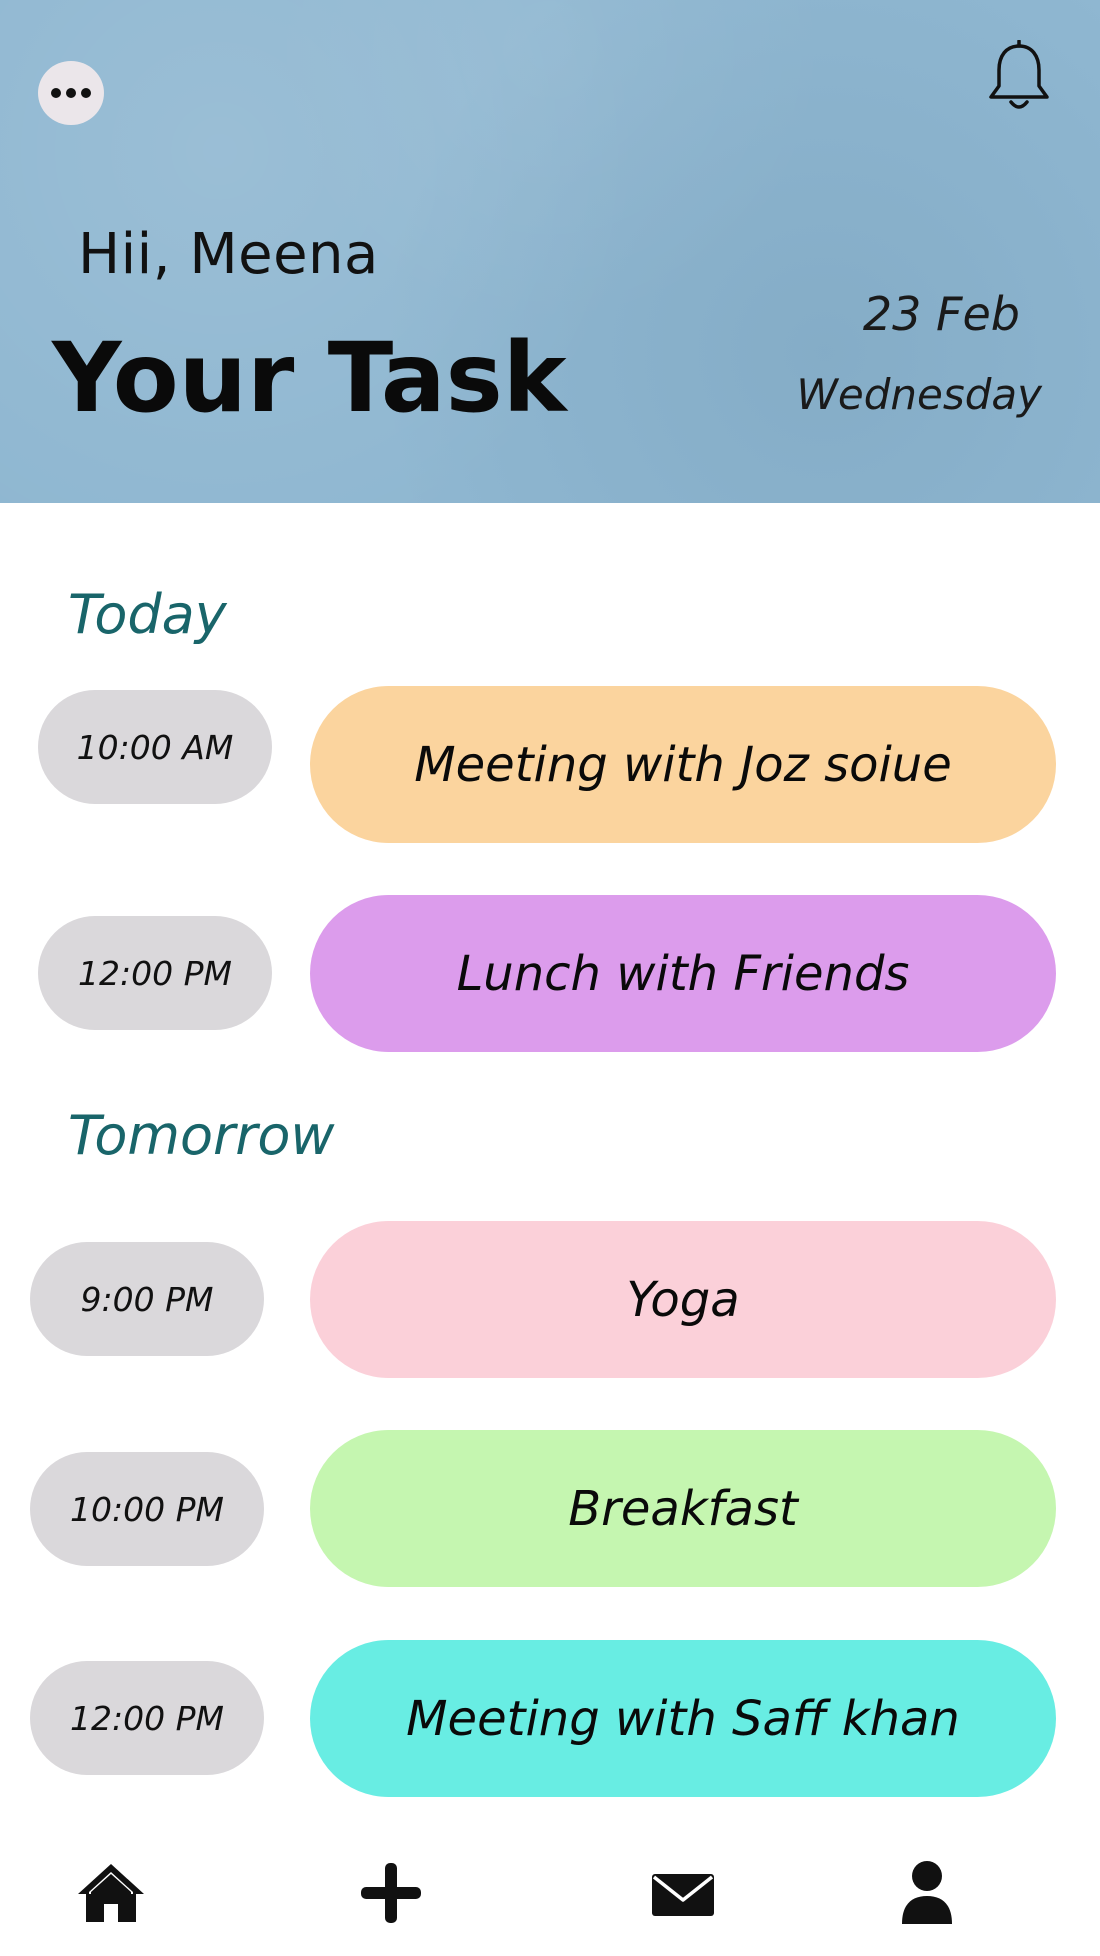  I want to click on user-icon, so click(927, 1892).